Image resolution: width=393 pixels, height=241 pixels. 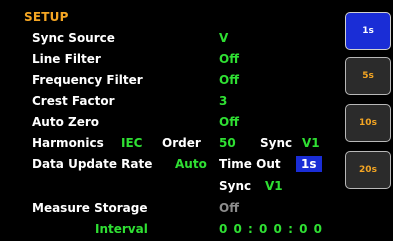 I want to click on data-update-sync-label: Sync, so click(x=235, y=186).